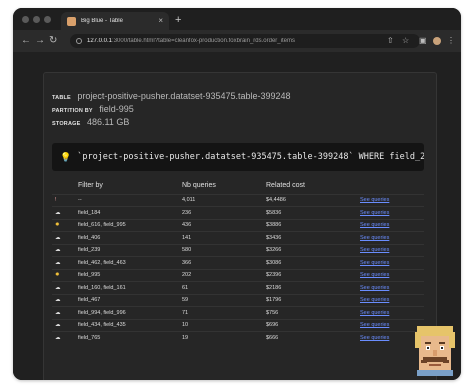 Image resolution: width=474 pixels, height=387 pixels. I want to click on filter-by-cell: field_184, so click(130, 212).